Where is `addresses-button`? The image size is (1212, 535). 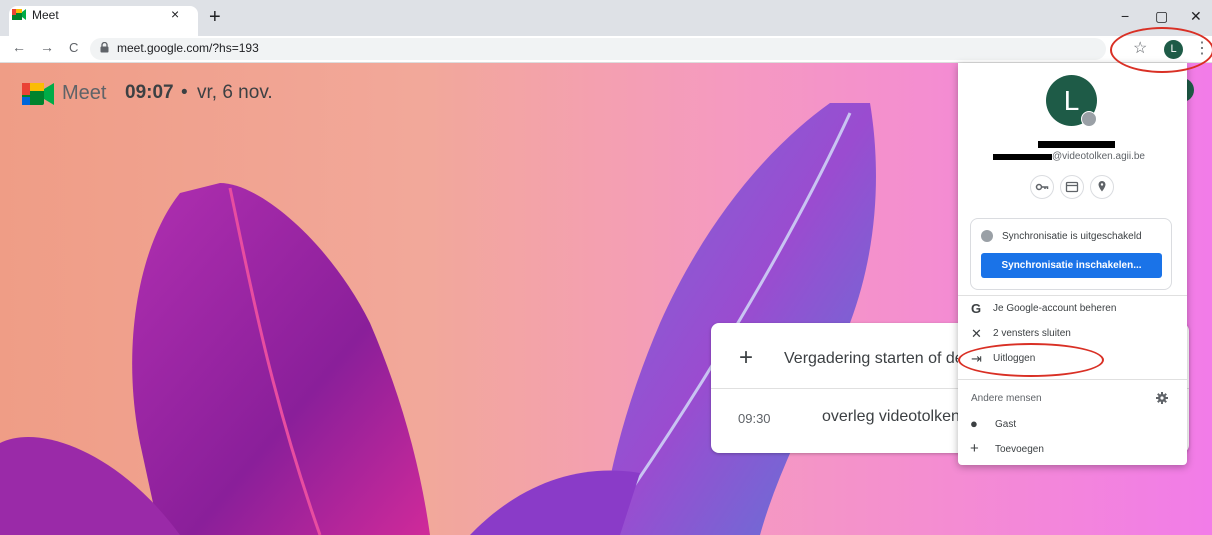
addresses-button is located at coordinates (1102, 187).